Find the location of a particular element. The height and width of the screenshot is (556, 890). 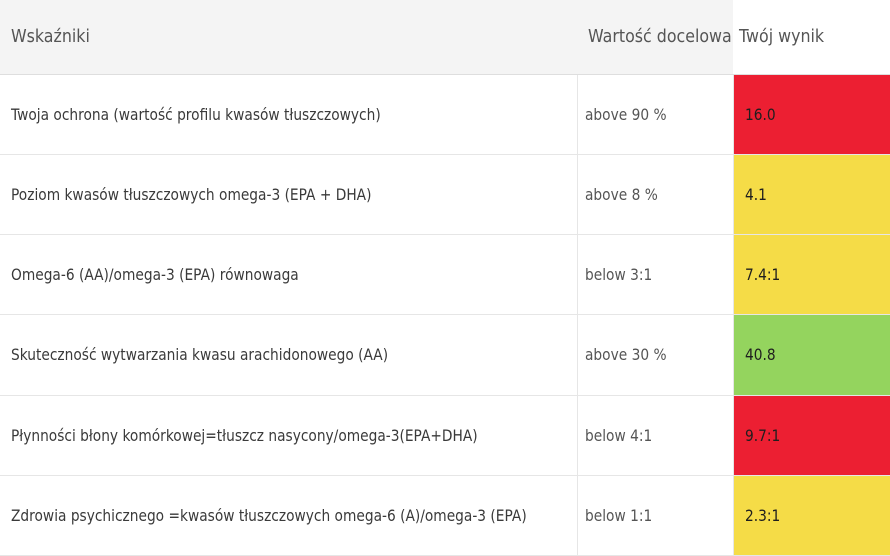

score-text: 40.8 is located at coordinates (760, 355).